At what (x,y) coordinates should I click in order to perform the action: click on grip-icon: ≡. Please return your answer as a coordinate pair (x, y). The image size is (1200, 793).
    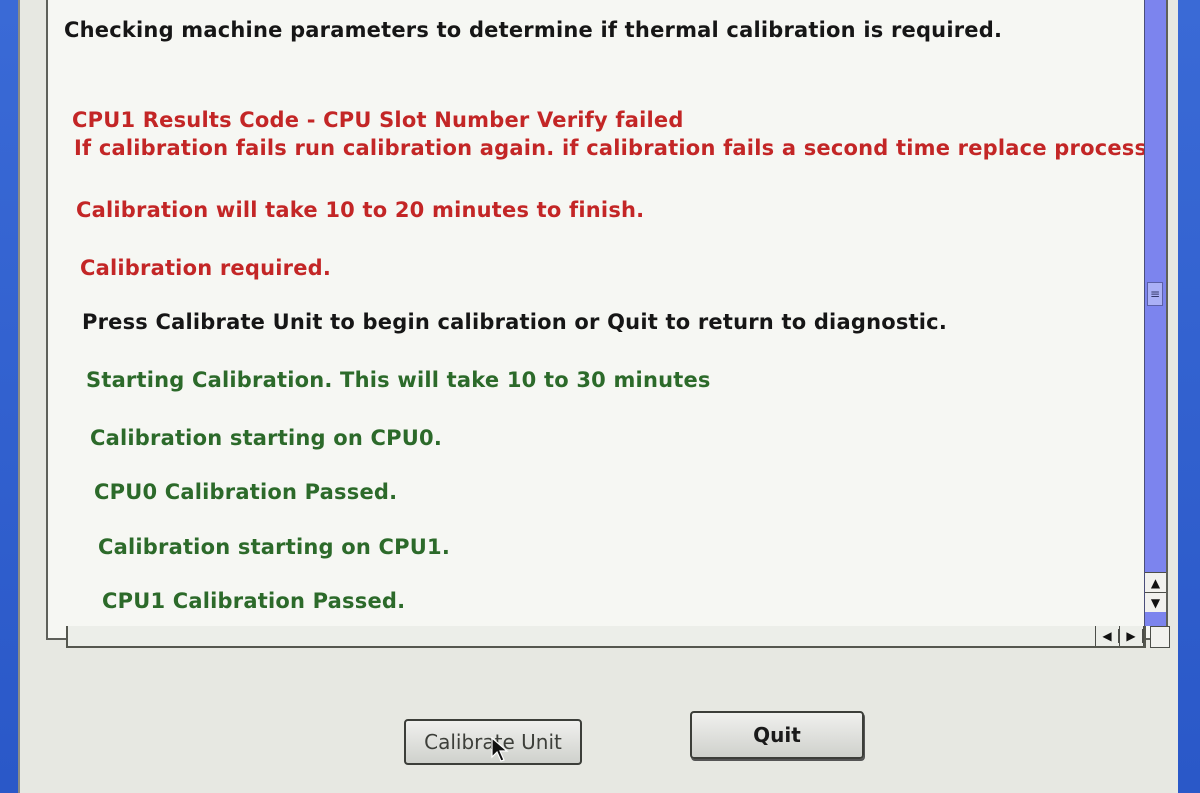
    Looking at the image, I should click on (1155, 294).